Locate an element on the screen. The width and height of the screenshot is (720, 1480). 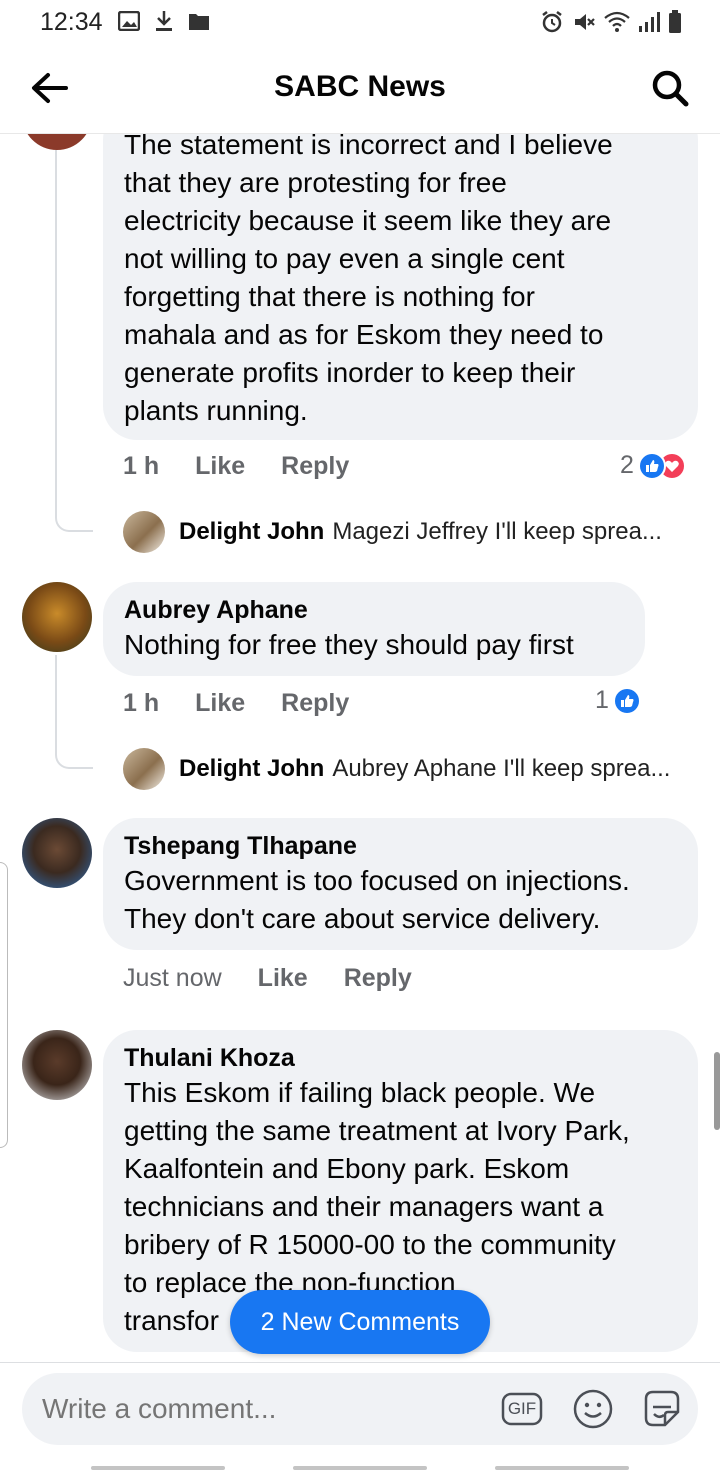
nav-home-button is located at coordinates (360, 1468).